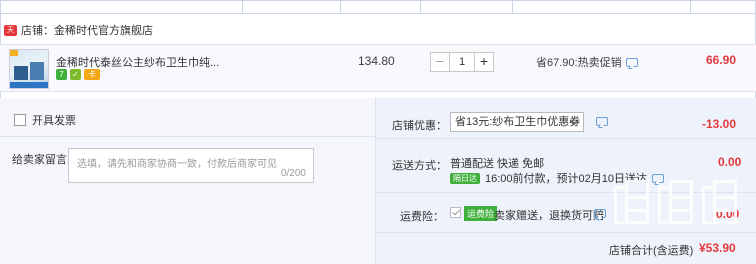  What do you see at coordinates (419, 126) in the screenshot?
I see `coupon-label: 店铺优惠：` at bounding box center [419, 126].